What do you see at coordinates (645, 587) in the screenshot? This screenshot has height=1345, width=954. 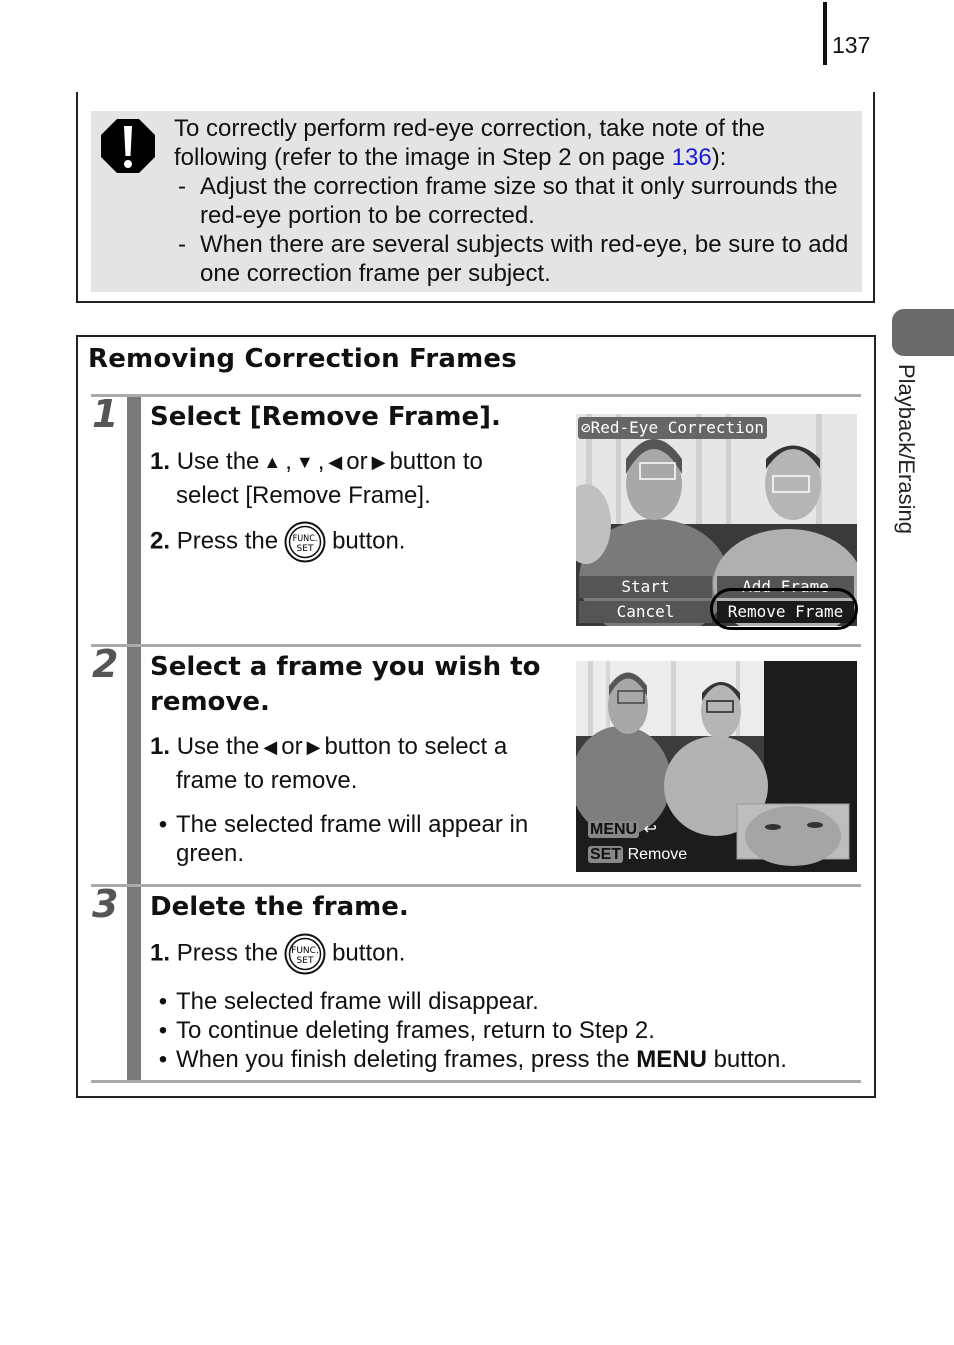 I see `menu-item-start: Start` at bounding box center [645, 587].